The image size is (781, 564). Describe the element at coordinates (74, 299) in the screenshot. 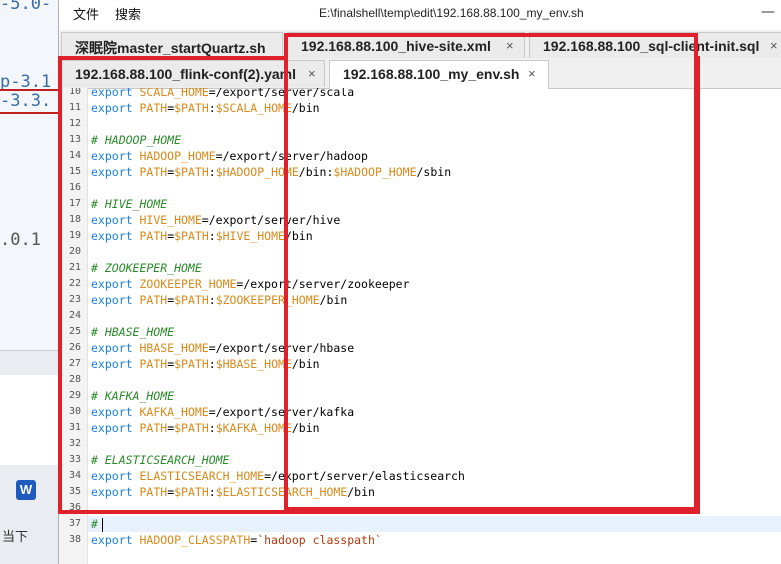

I see `line-number: 23` at that location.